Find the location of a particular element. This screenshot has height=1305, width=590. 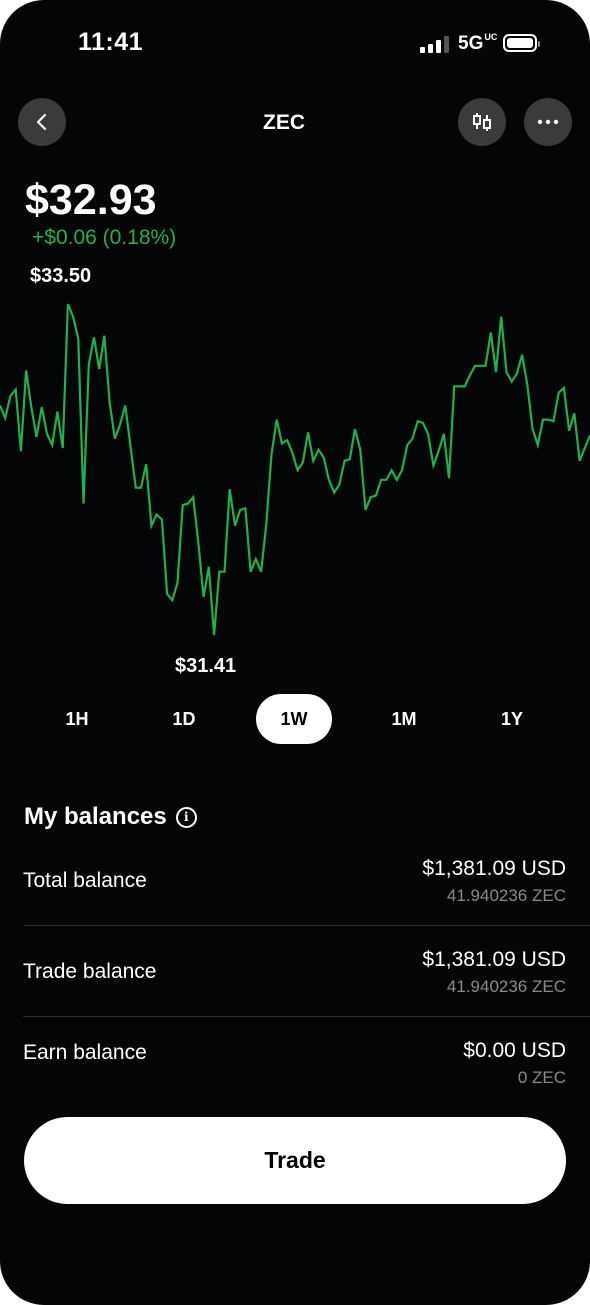

balances-heading: My balances i is located at coordinates (110, 817).